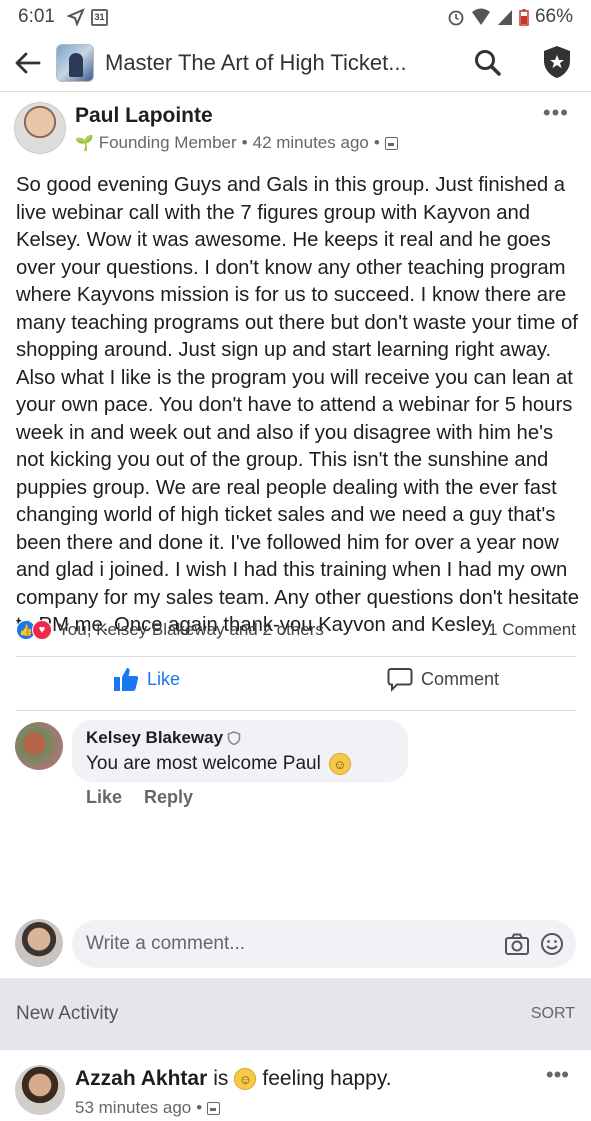 The image size is (591, 1121). I want to click on post-author-row: Azzah Akhtar is ☺ feeling happy., so click(233, 1079).